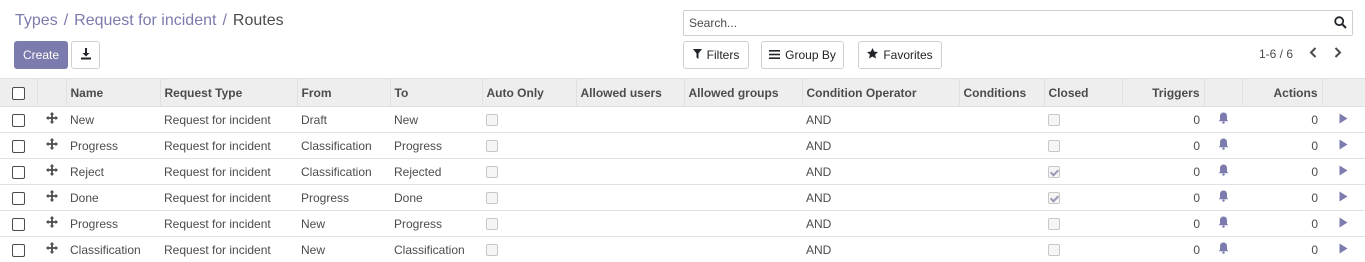 The image size is (1365, 262). Describe the element at coordinates (436, 171) in the screenshot. I see `cell-to: Rejected` at that location.